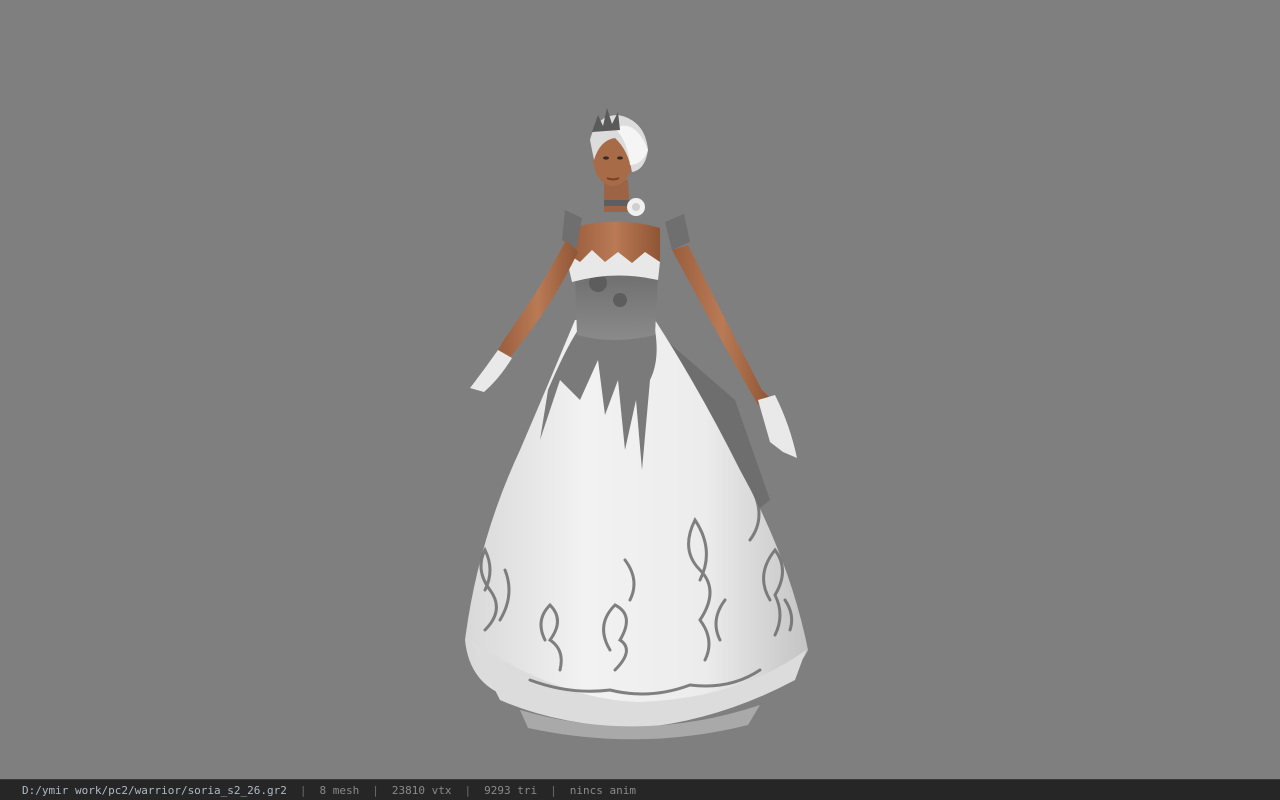 Image resolution: width=1280 pixels, height=800 pixels. I want to click on vertex-count: 23810 vtx, so click(421, 790).